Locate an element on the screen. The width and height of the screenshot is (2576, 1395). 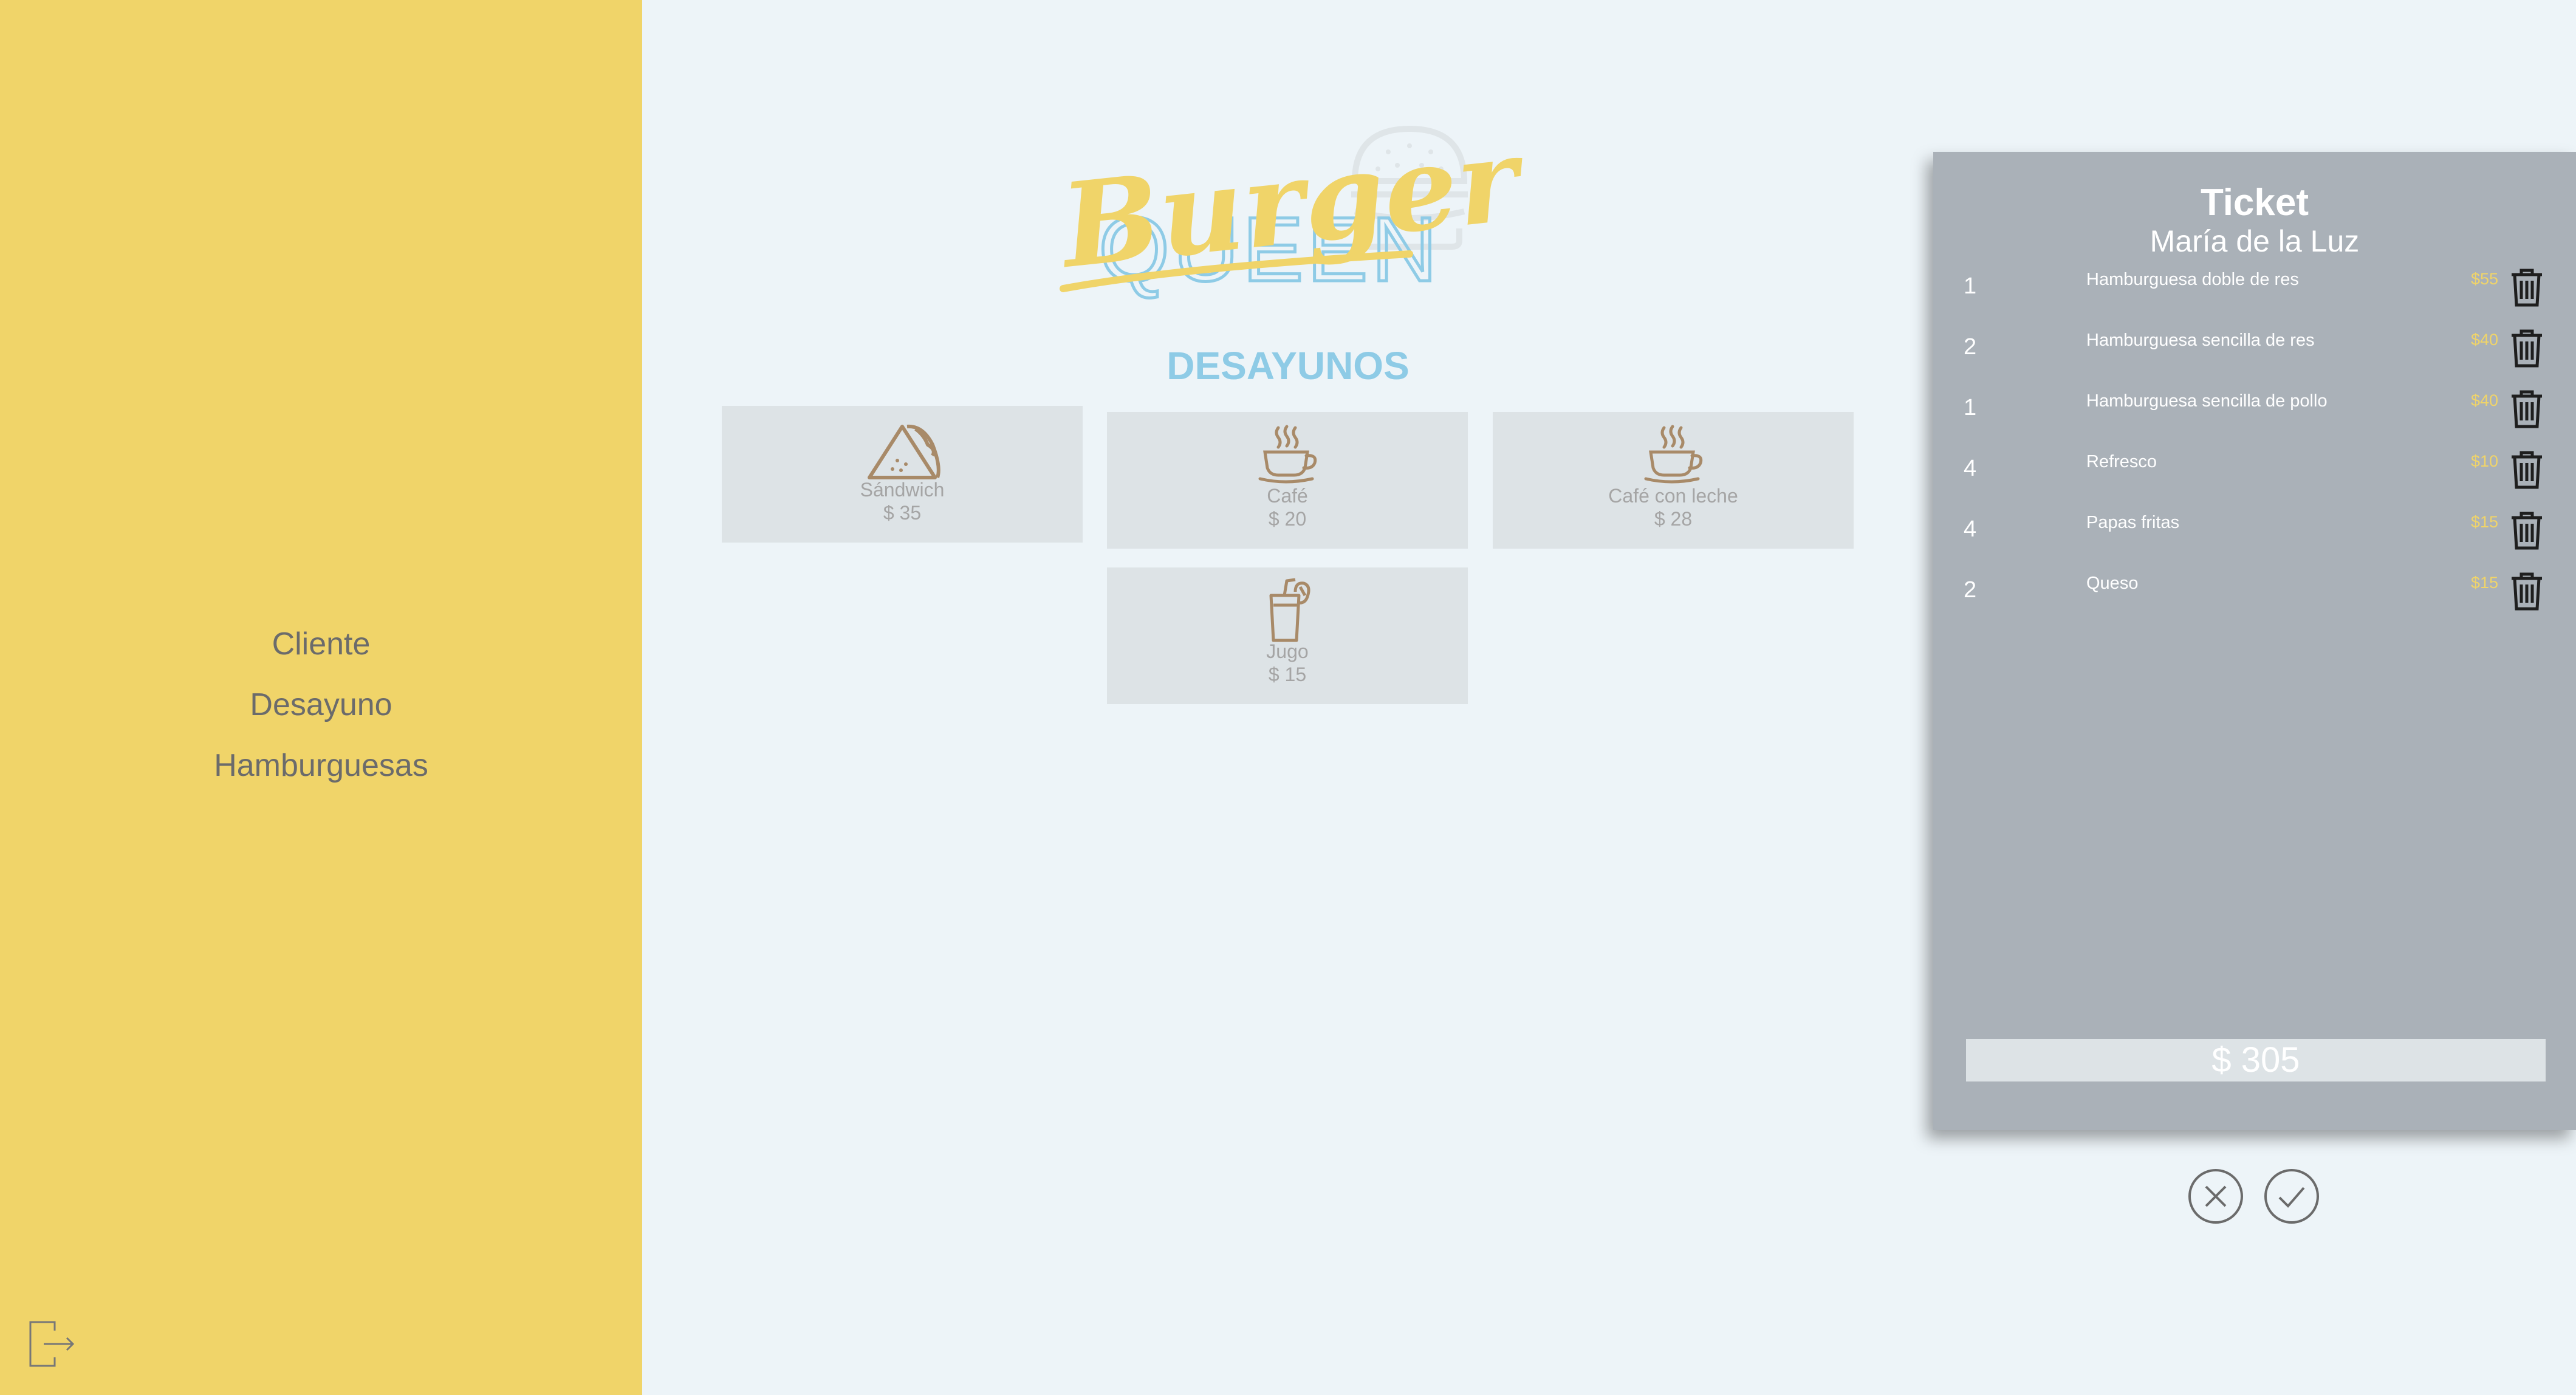
ticket-title: Ticket is located at coordinates (2254, 203).